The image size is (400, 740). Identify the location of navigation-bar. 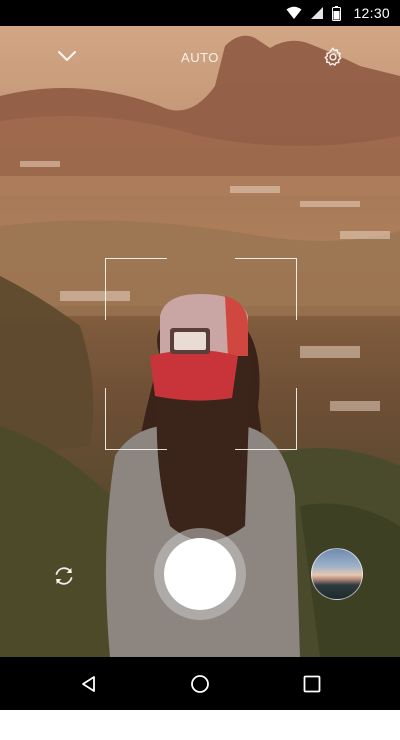
(200, 683).